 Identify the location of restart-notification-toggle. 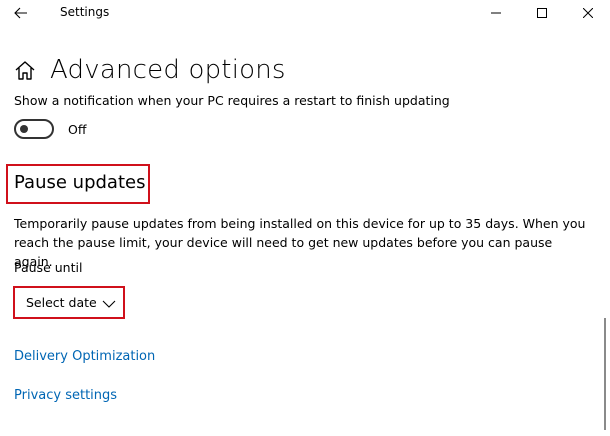
(34, 129).